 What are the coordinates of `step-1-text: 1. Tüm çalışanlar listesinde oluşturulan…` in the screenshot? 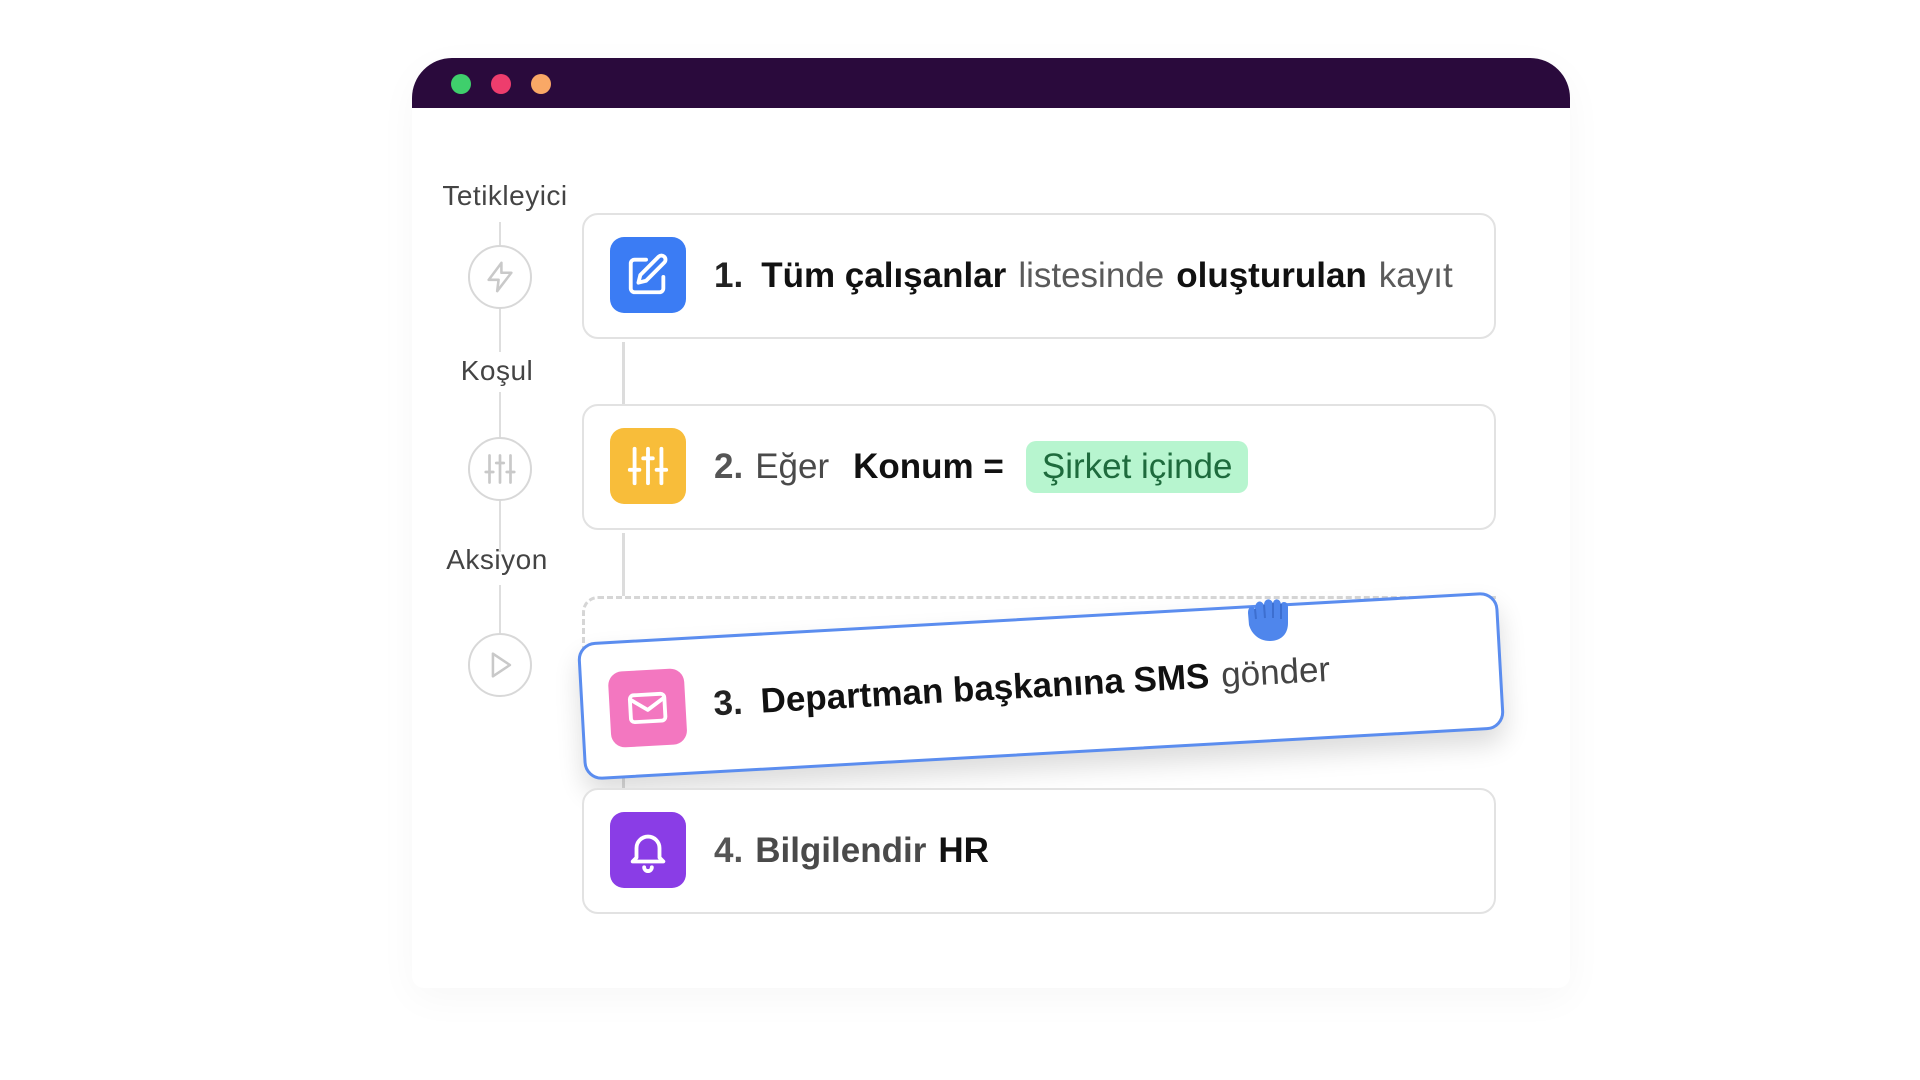 It's located at (1083, 276).